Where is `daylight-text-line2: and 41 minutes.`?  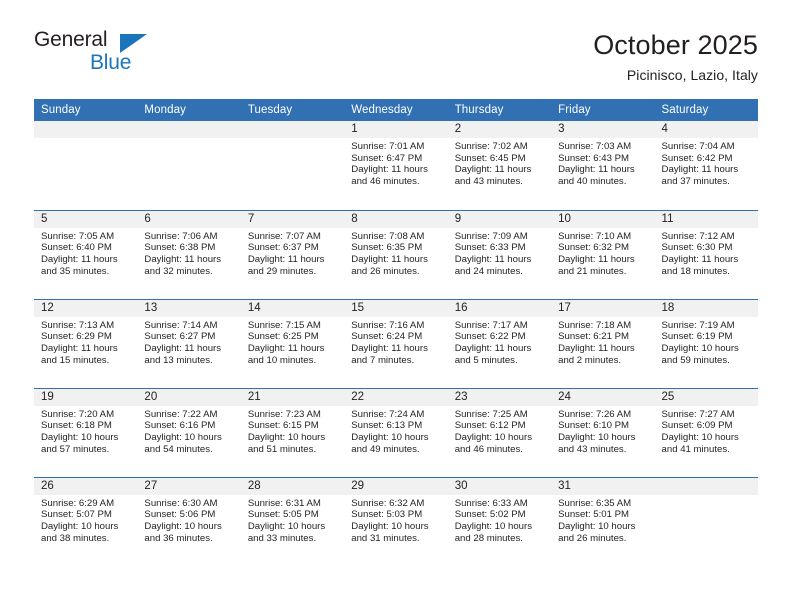 daylight-text-line2: and 41 minutes. is located at coordinates (695, 449).